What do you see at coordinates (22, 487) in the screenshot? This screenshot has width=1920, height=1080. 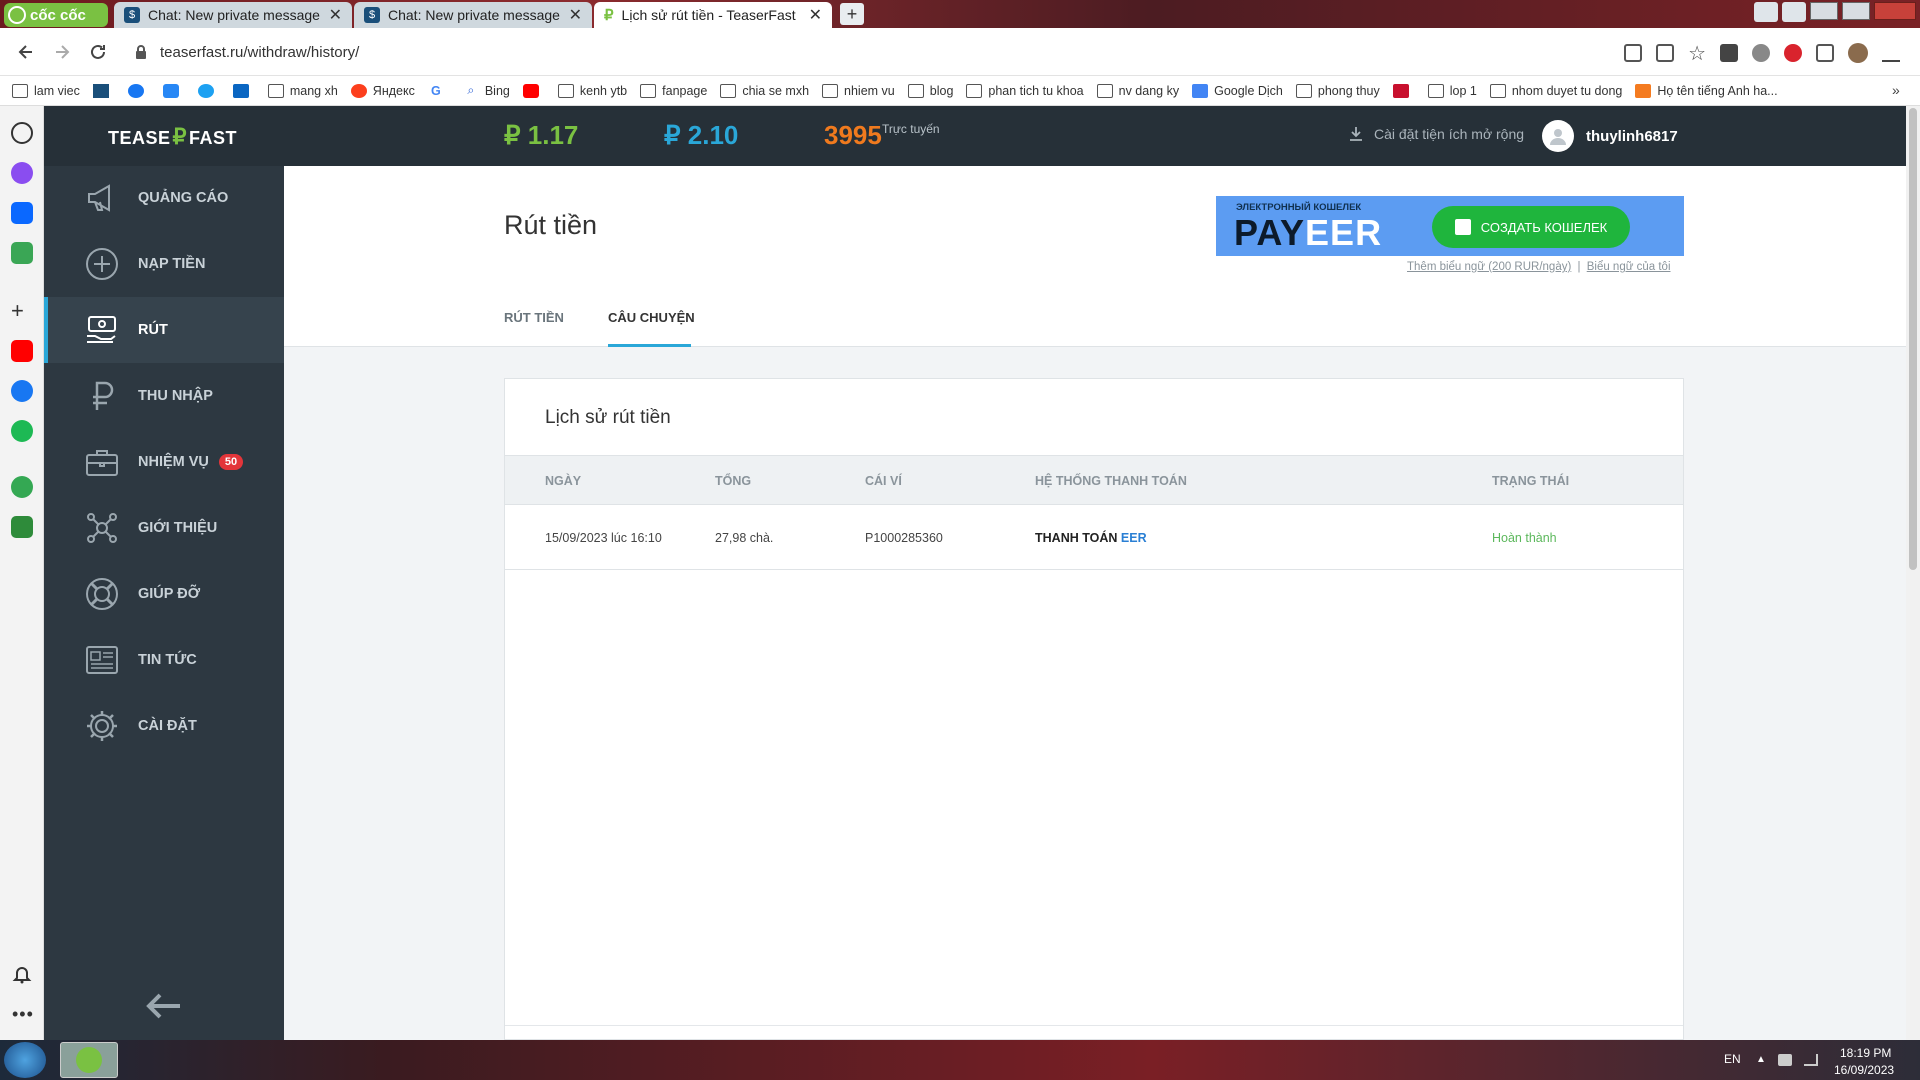 I see `maps-icon` at bounding box center [22, 487].